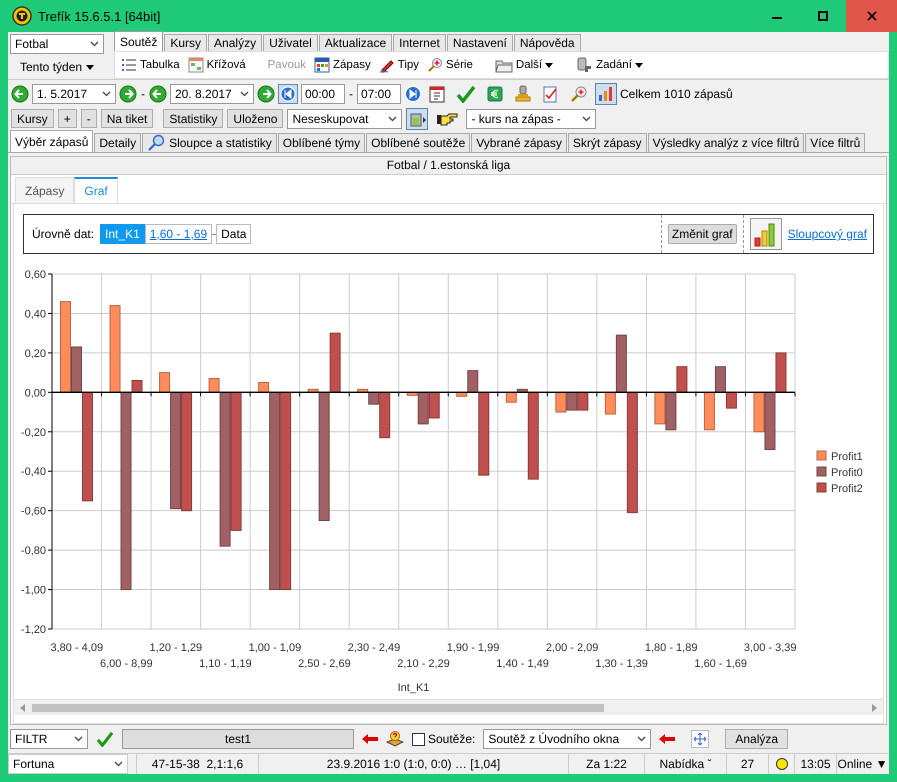  I want to click on tab: Oblíbené týmy, so click(322, 142).